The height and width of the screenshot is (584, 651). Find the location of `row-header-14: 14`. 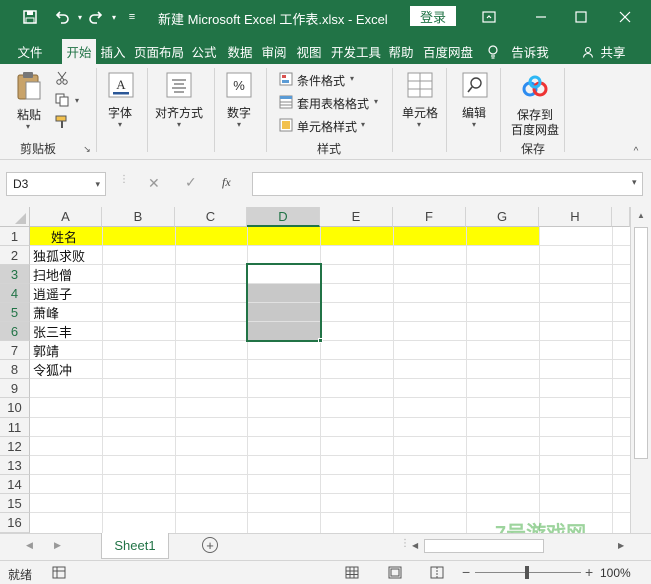

row-header-14: 14 is located at coordinates (15, 484).